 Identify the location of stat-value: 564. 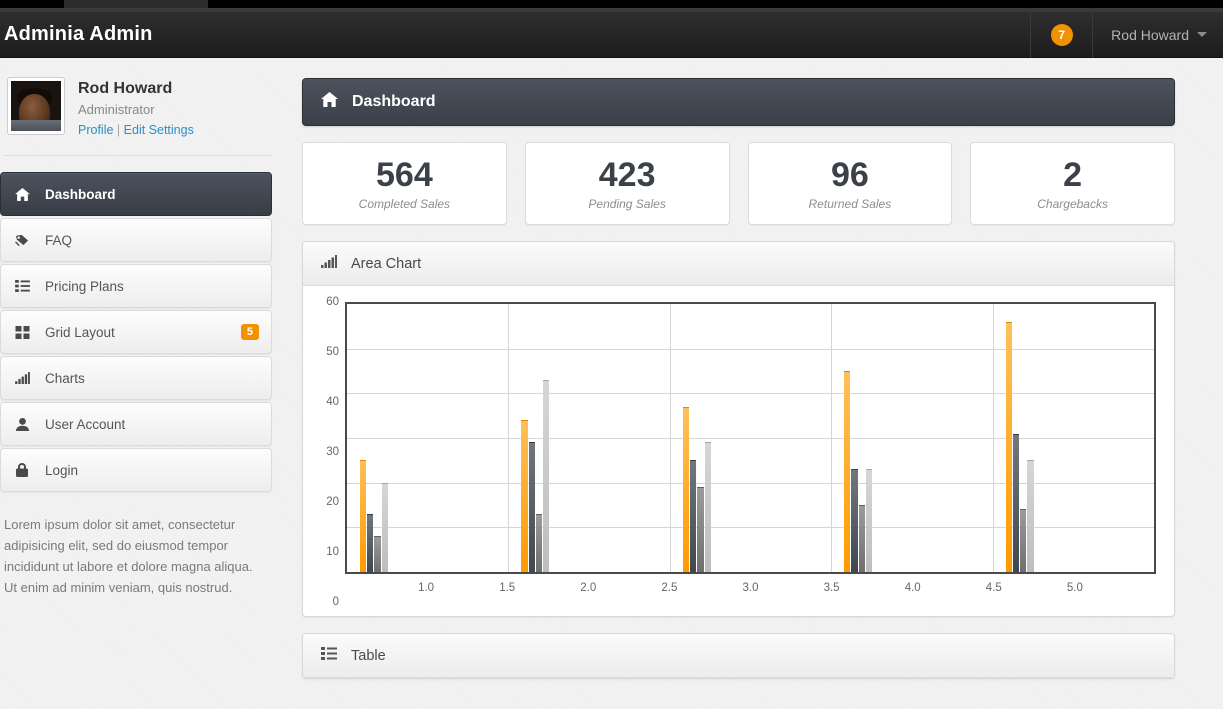
(404, 174).